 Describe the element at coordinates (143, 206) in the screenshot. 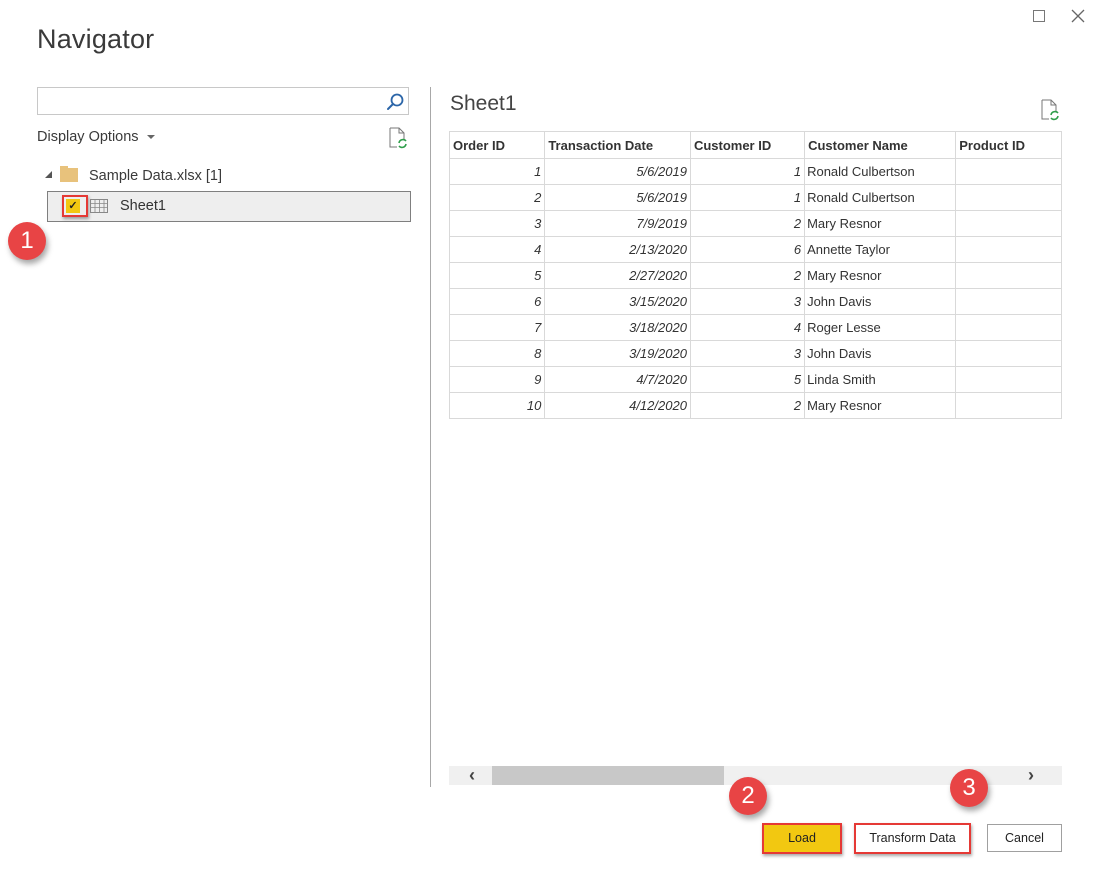

I see `sheet1-label: Sheet1` at that location.